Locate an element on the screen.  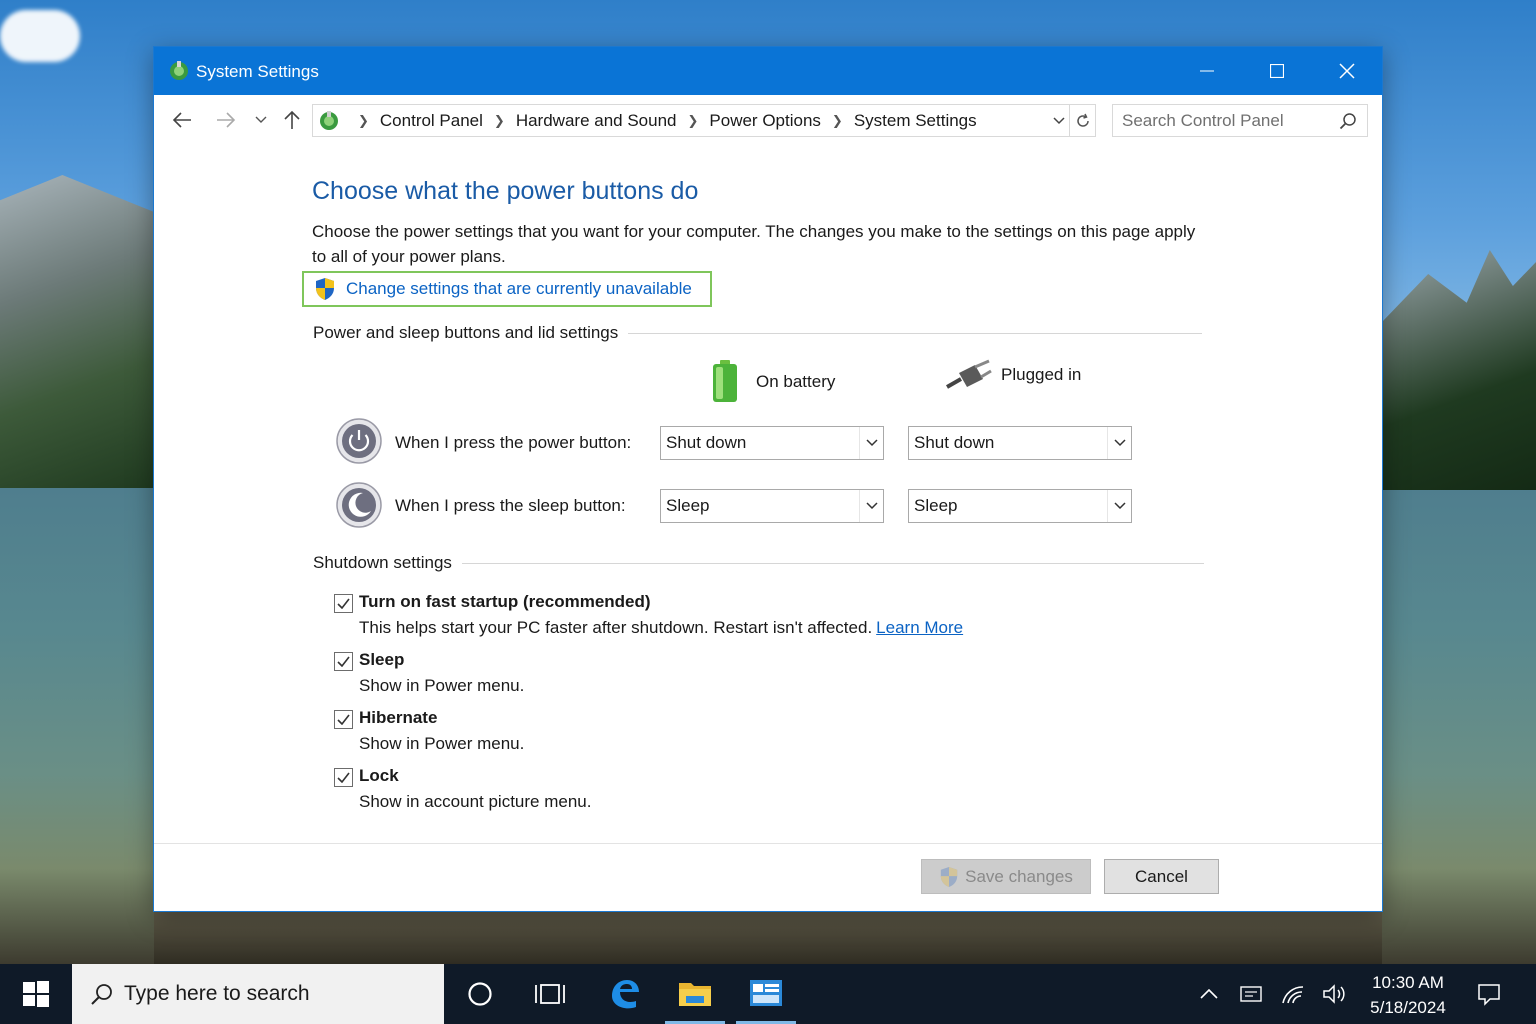
power-button-icon is located at coordinates (359, 441).